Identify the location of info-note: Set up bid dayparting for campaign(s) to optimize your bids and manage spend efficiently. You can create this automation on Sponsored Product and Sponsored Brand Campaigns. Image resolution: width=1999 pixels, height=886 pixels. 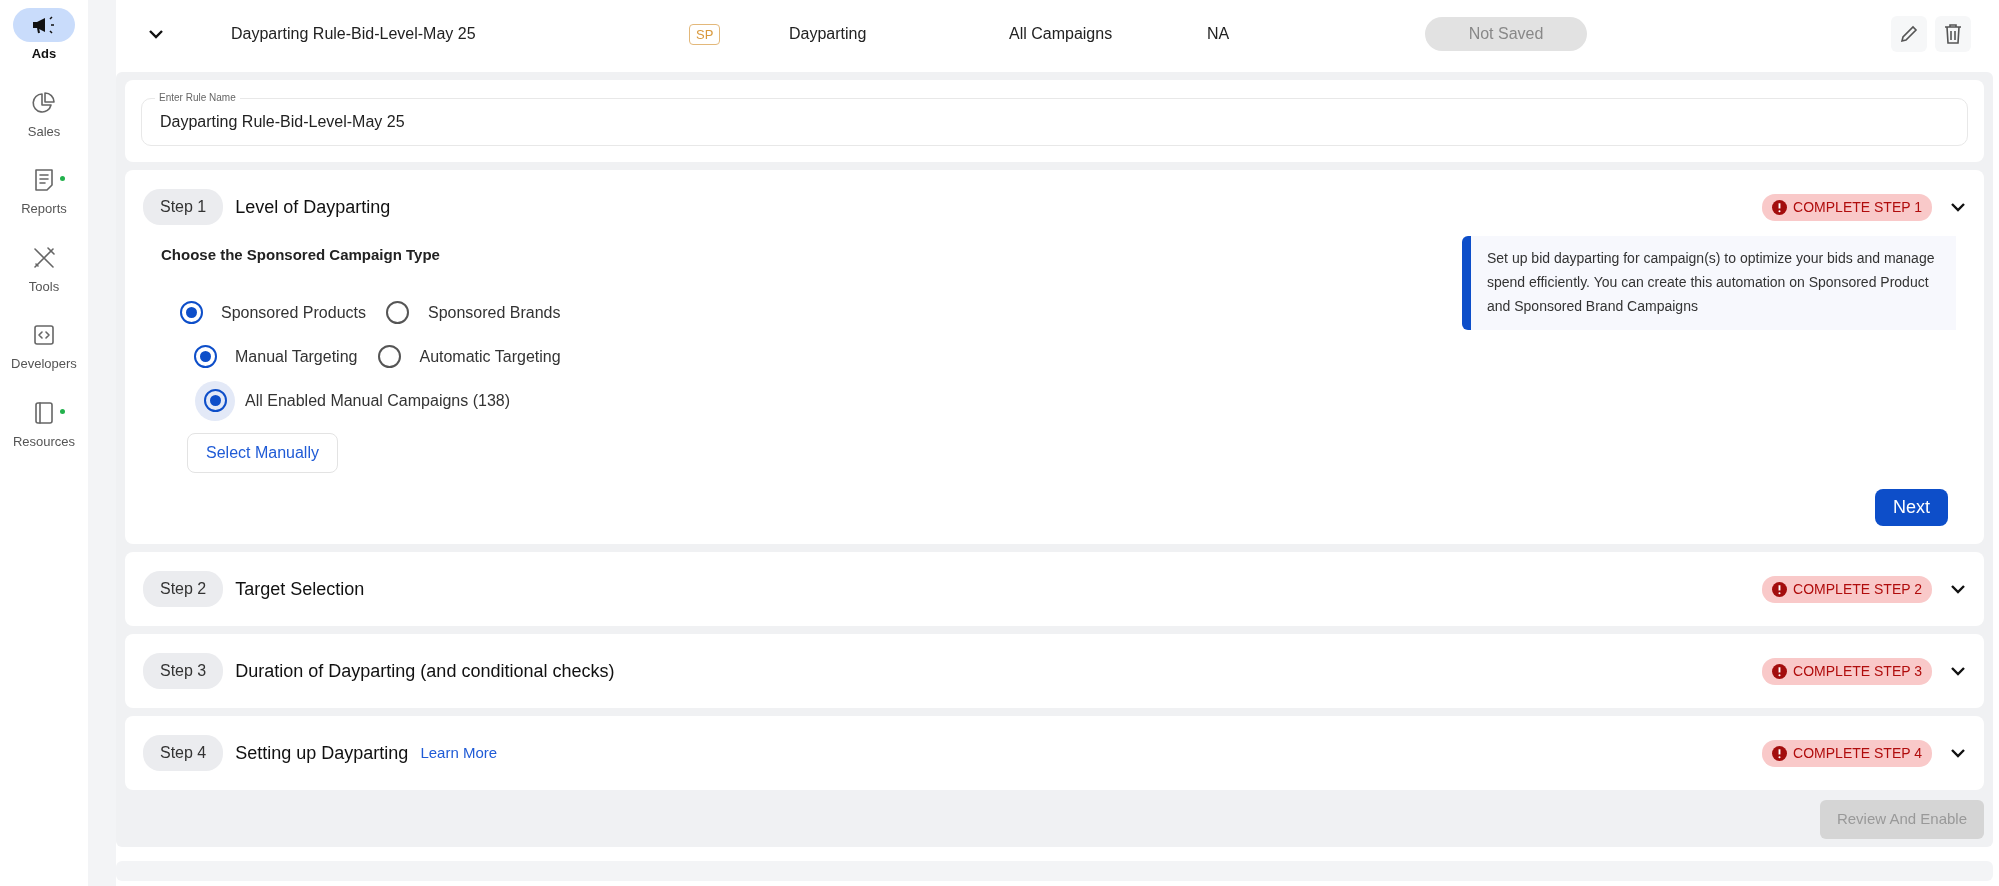
(1709, 283).